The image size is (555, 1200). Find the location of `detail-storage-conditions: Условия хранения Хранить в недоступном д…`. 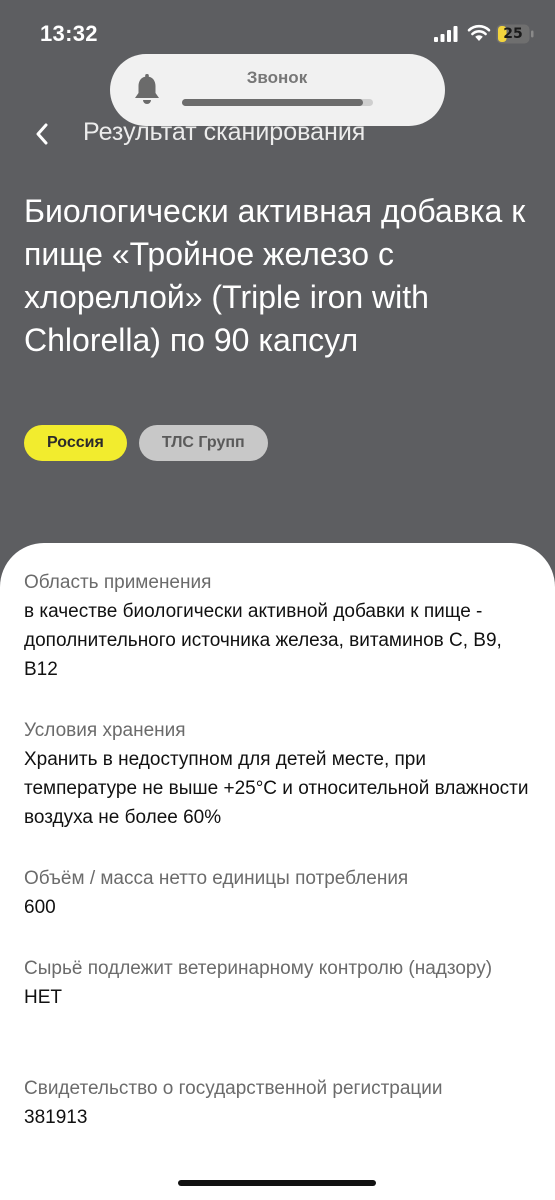

detail-storage-conditions: Условия хранения Хранить в недоступном д… is located at coordinates (276, 774).